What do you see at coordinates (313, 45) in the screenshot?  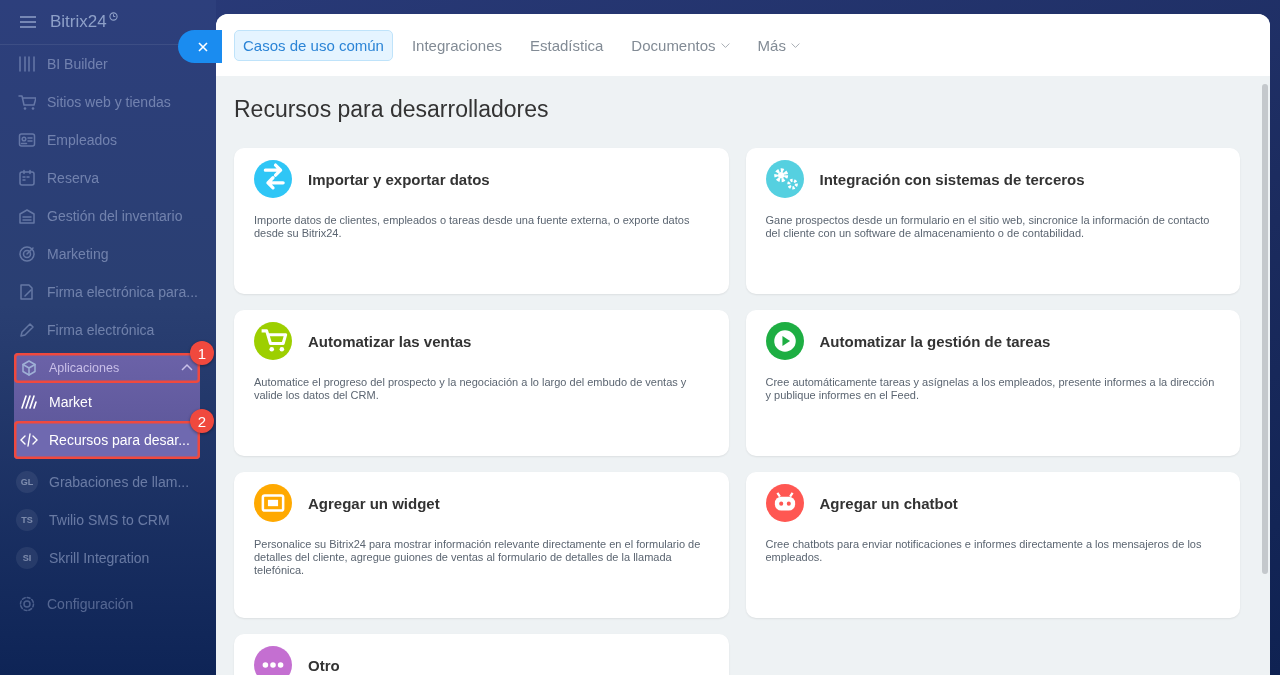 I see `tab: Casos de uso común` at bounding box center [313, 45].